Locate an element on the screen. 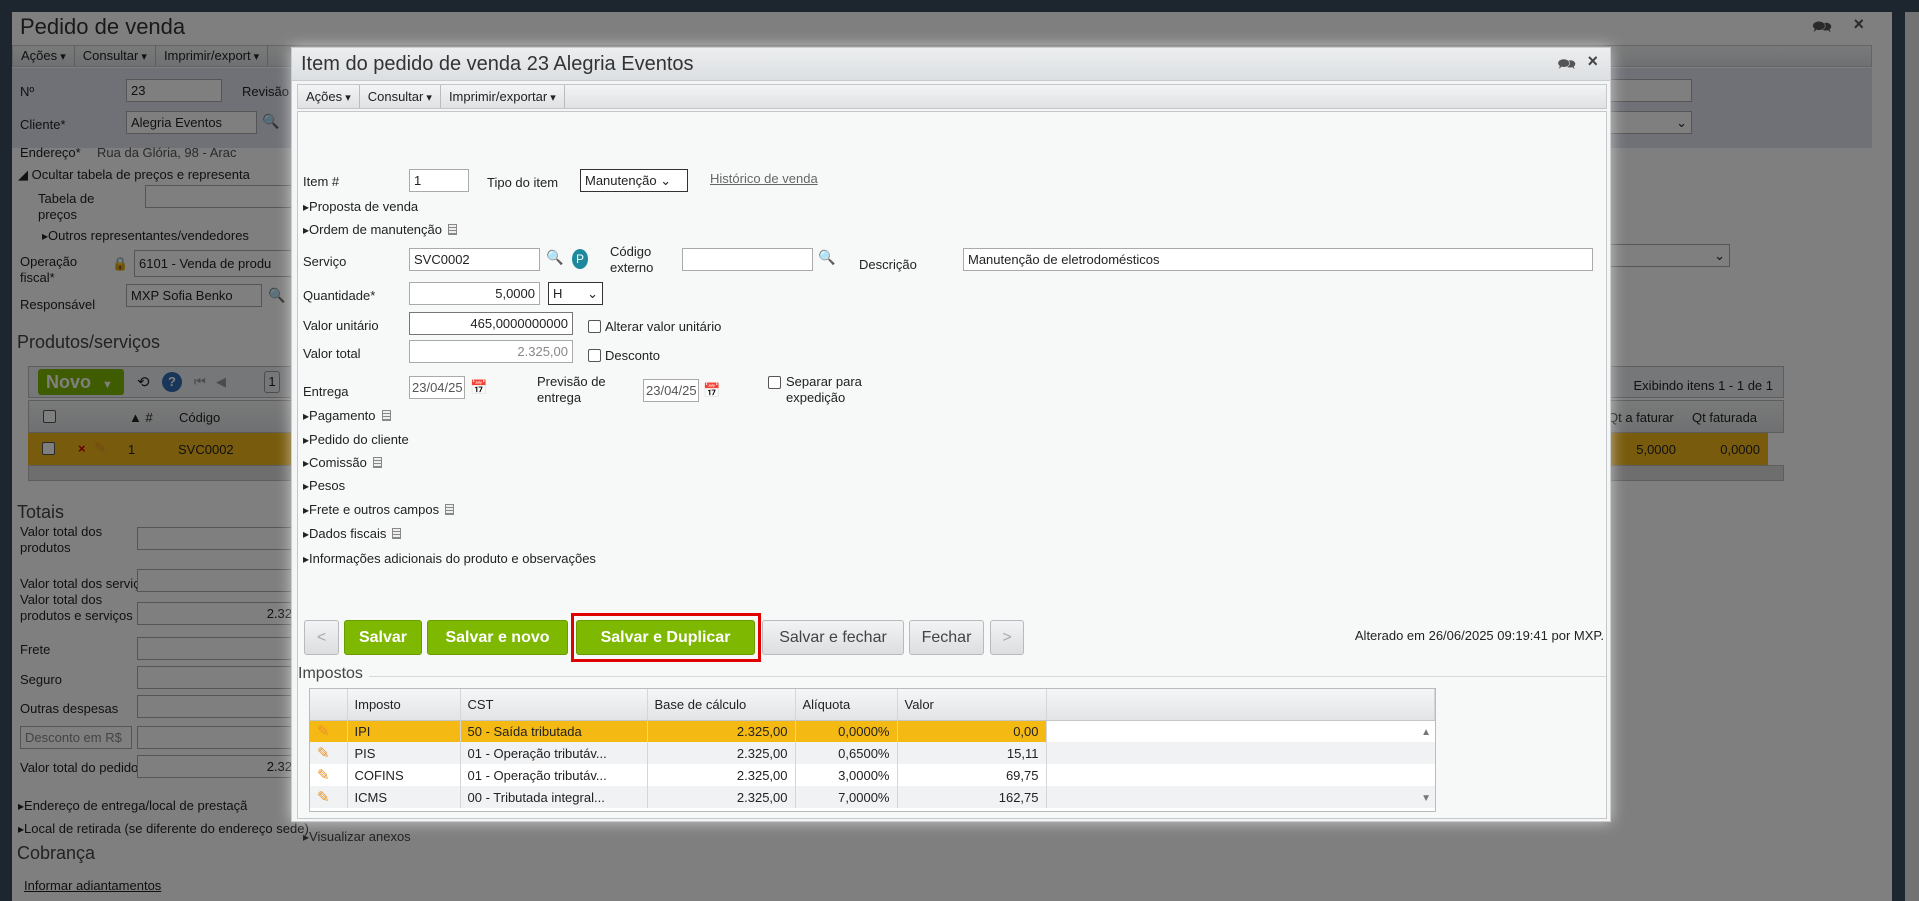 The image size is (1919, 901). descricao-label: Descrição is located at coordinates (888, 264).